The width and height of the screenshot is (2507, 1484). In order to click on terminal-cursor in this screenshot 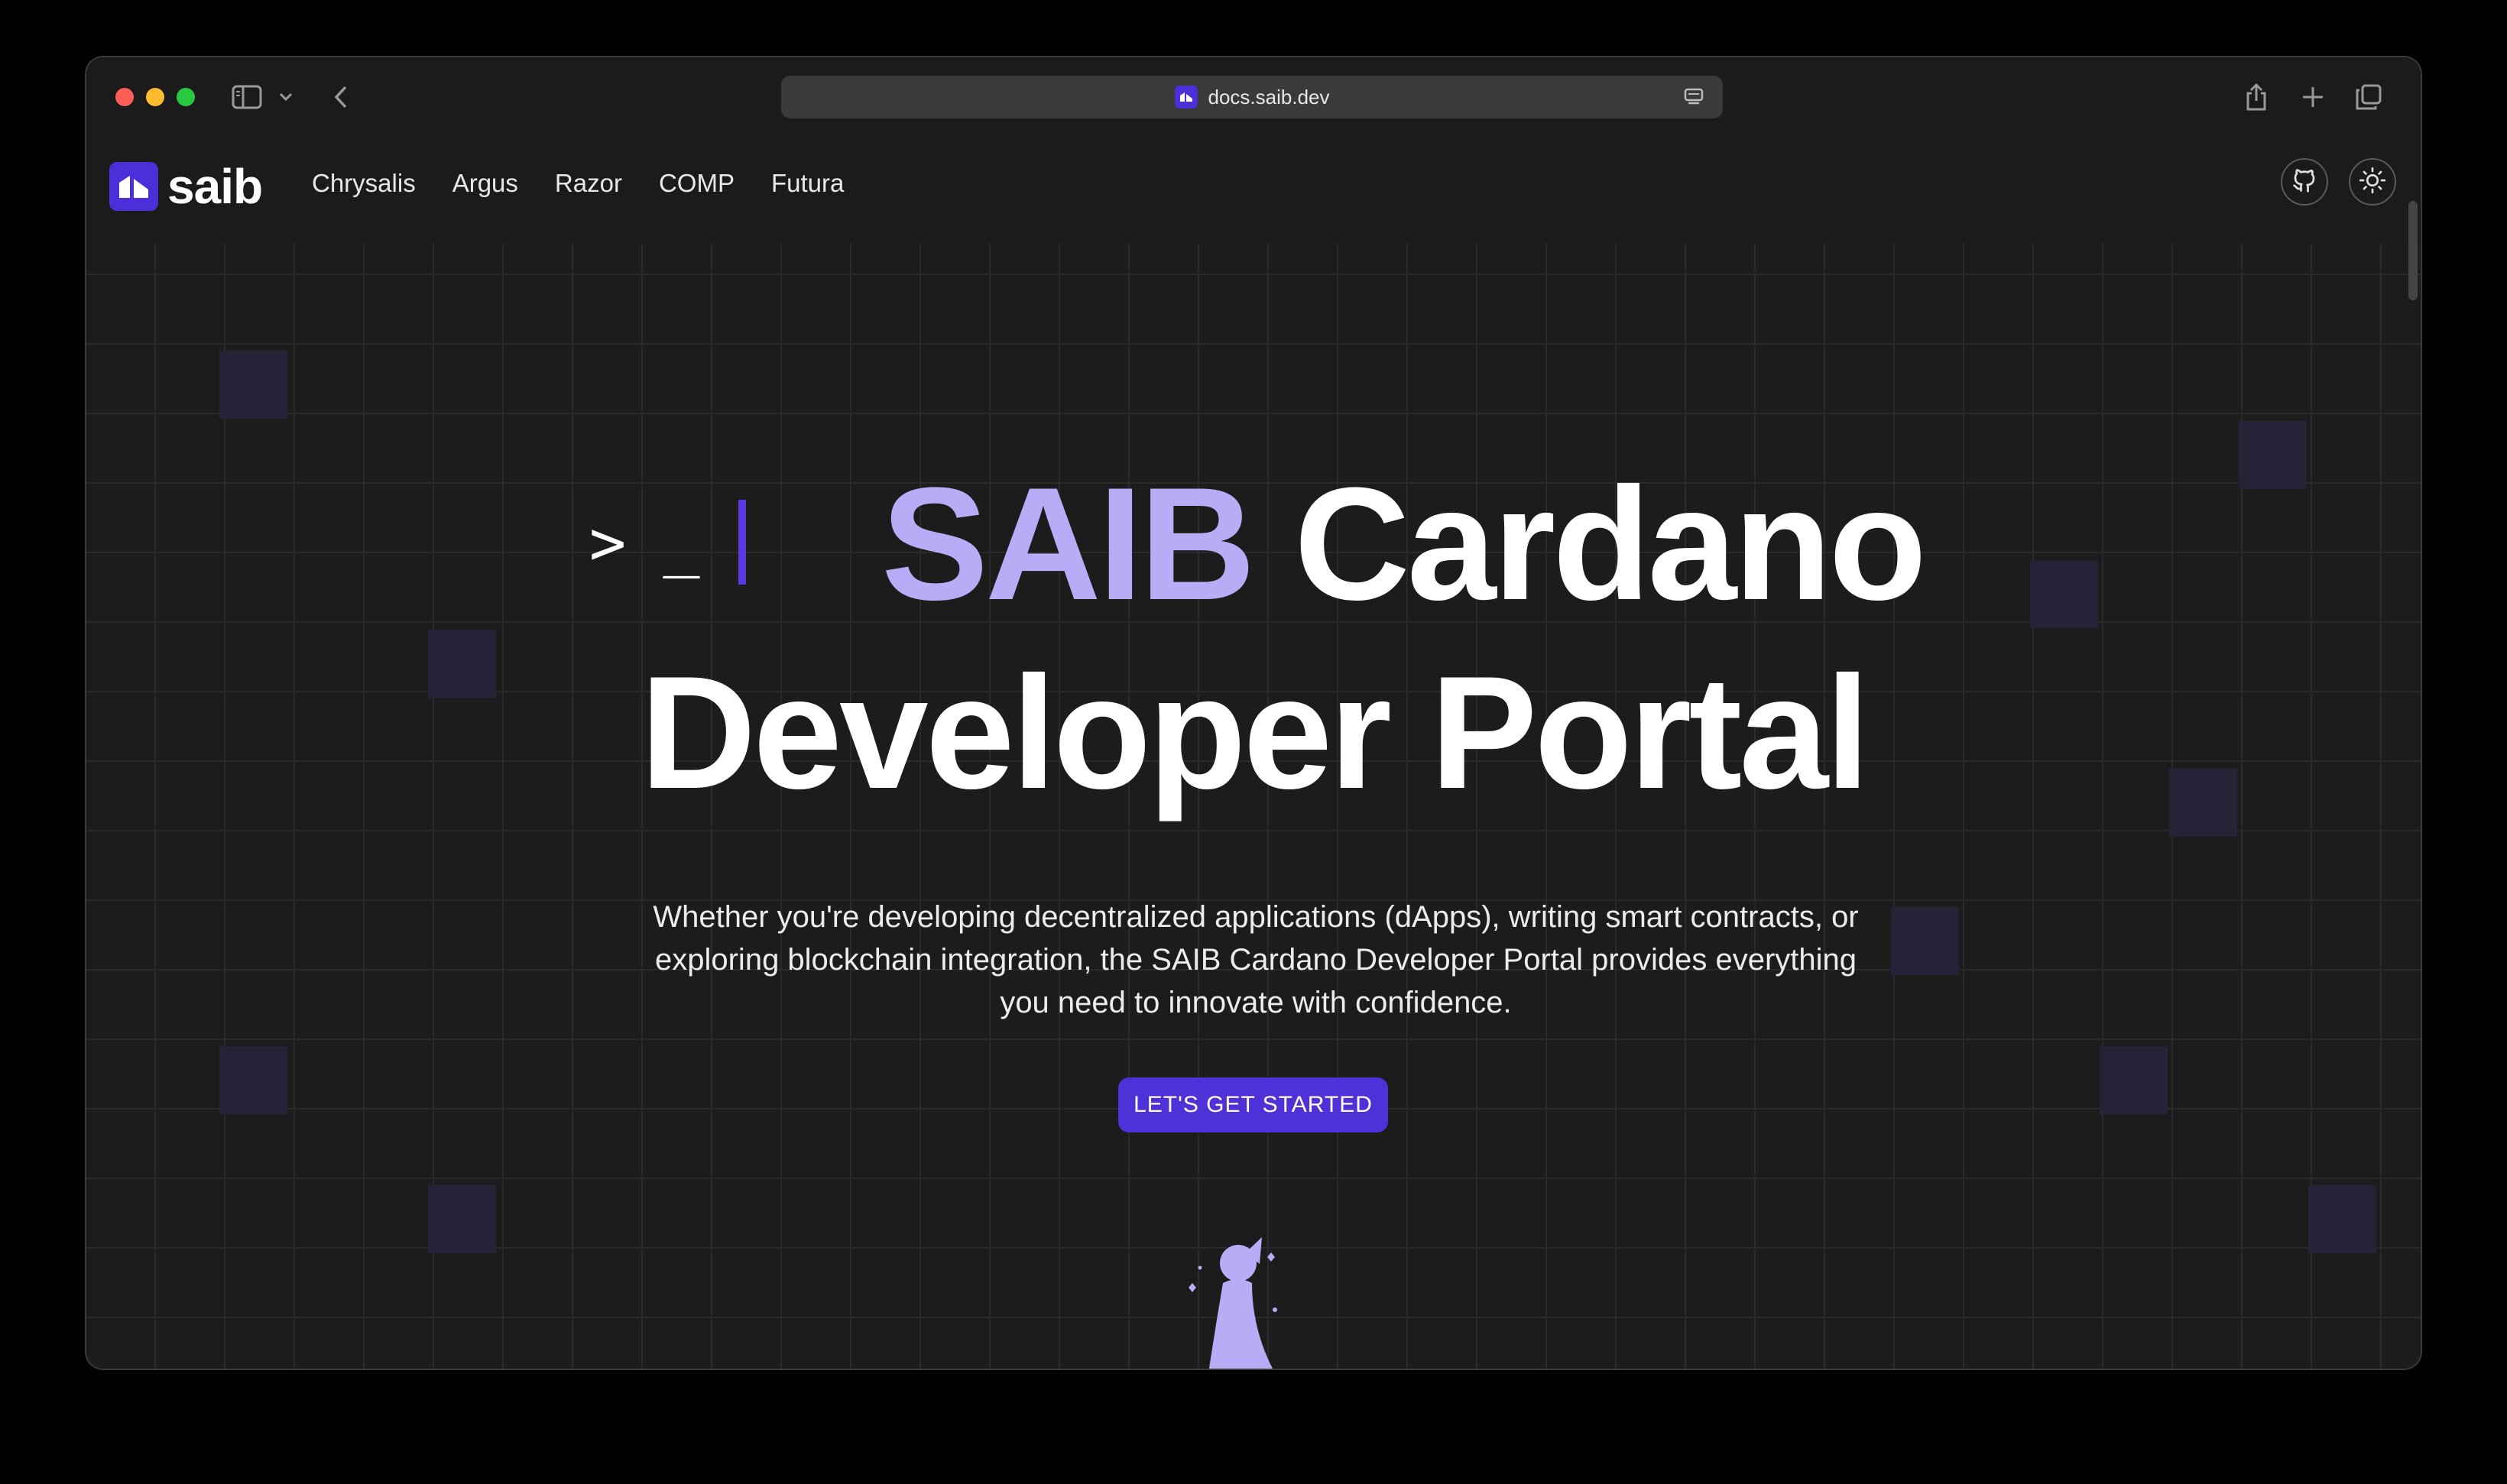, I will do `click(742, 542)`.